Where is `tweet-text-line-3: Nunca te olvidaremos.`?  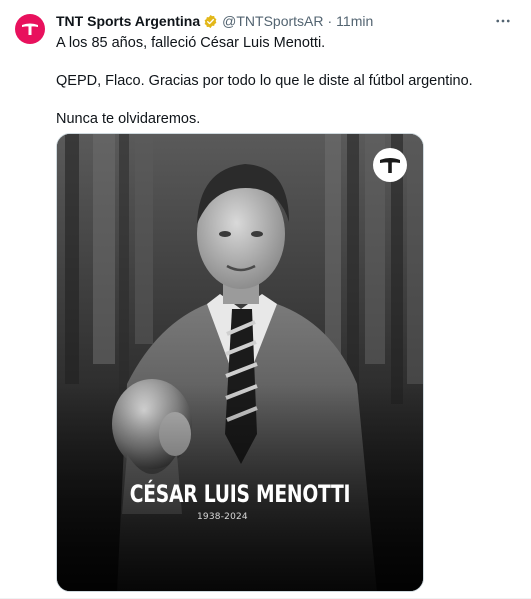 tweet-text-line-3: Nunca te olvidaremos. is located at coordinates (128, 119).